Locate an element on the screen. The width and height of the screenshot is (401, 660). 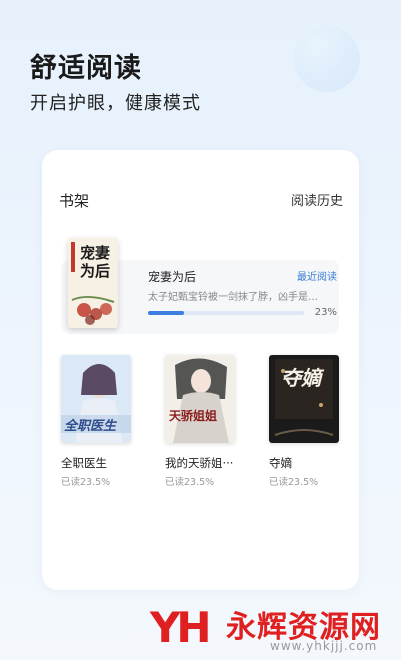
book-title: 我的天骄姐··· is located at coordinates (201, 463).